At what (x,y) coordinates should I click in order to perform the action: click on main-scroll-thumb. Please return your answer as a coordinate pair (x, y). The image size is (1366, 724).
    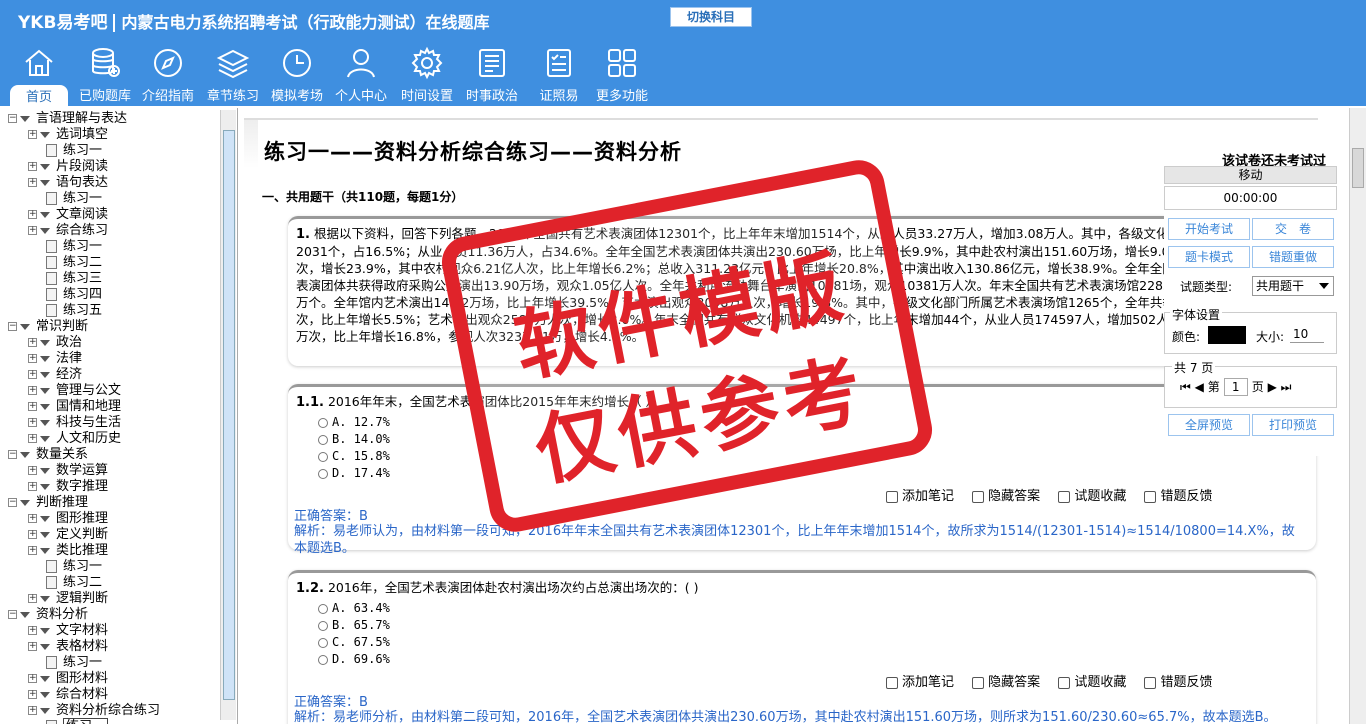
    Looking at the image, I should click on (1358, 168).